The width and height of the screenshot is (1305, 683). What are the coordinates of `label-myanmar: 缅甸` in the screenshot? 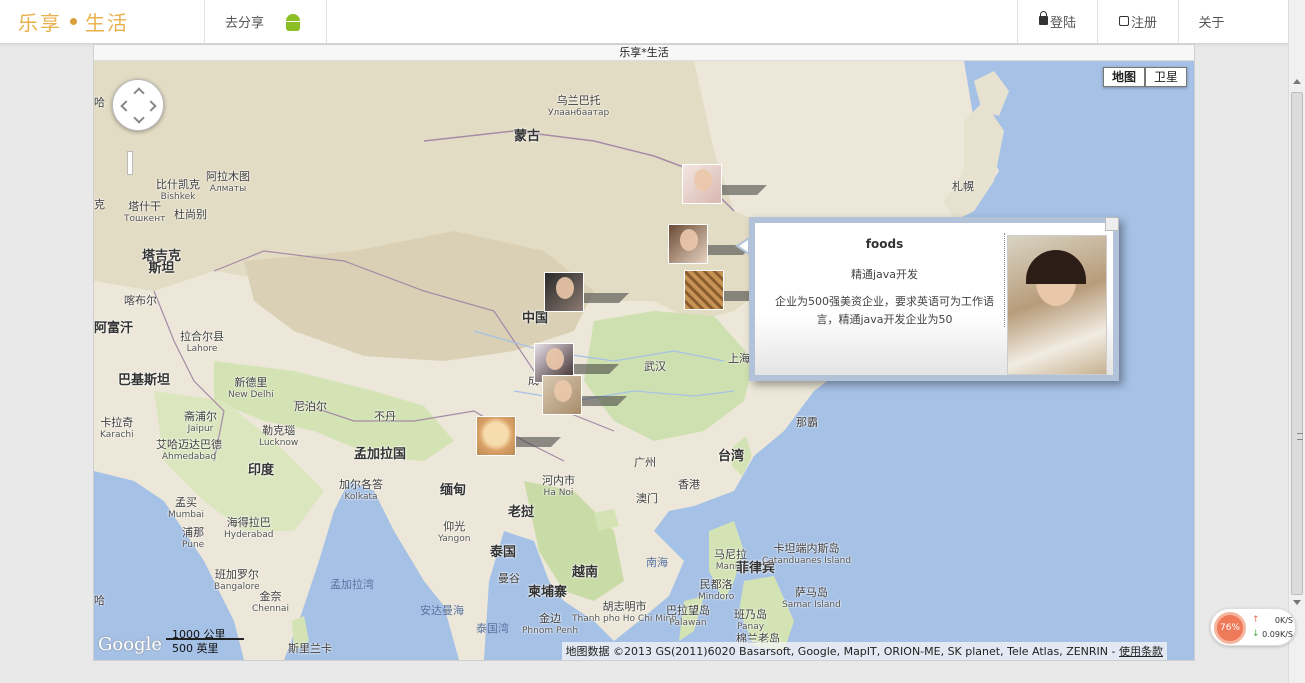 It's located at (453, 490).